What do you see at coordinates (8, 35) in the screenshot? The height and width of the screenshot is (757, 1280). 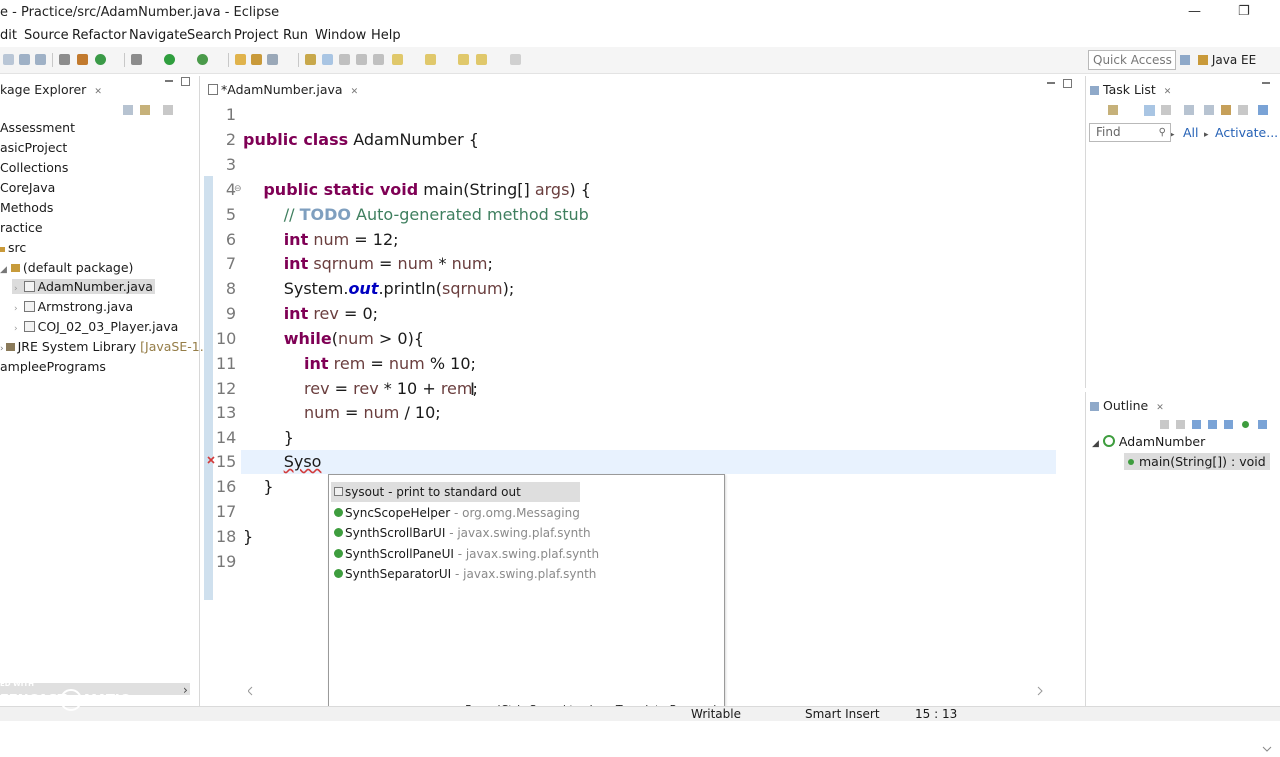 I see `menu-edit: dit` at bounding box center [8, 35].